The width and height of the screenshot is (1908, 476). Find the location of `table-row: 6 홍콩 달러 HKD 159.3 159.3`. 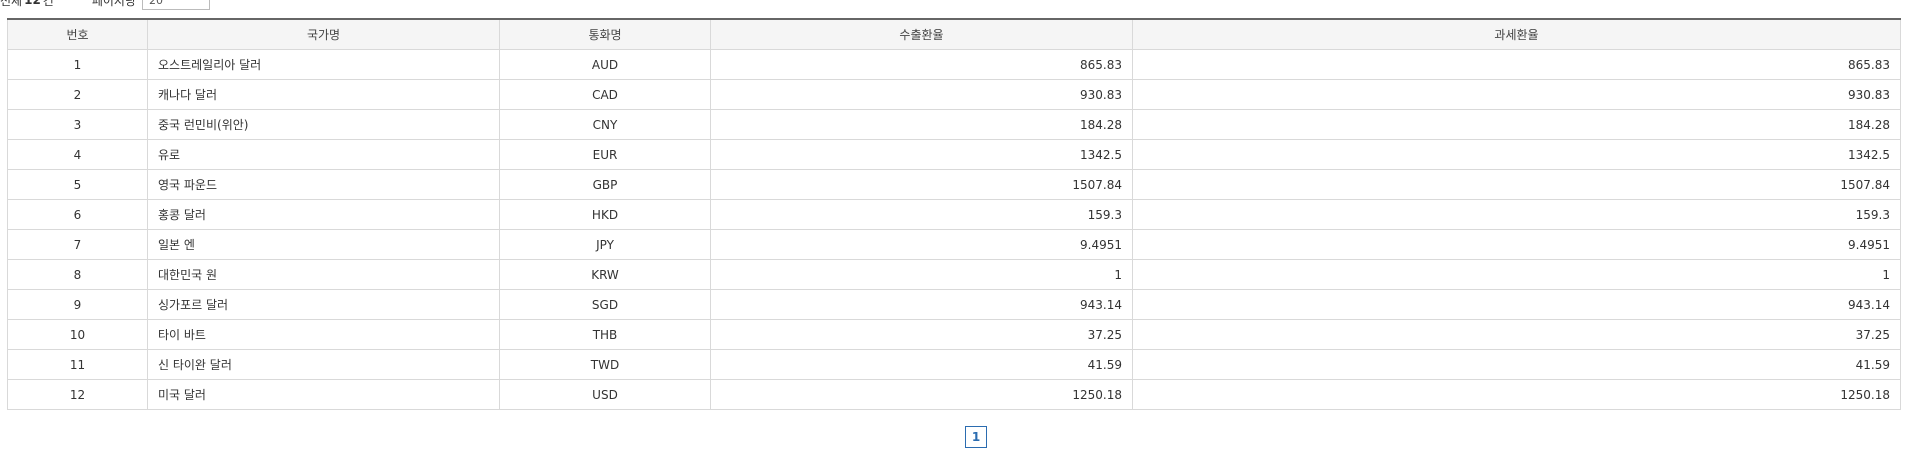

table-row: 6 홍콩 달러 HKD 159.3 159.3 is located at coordinates (954, 214).